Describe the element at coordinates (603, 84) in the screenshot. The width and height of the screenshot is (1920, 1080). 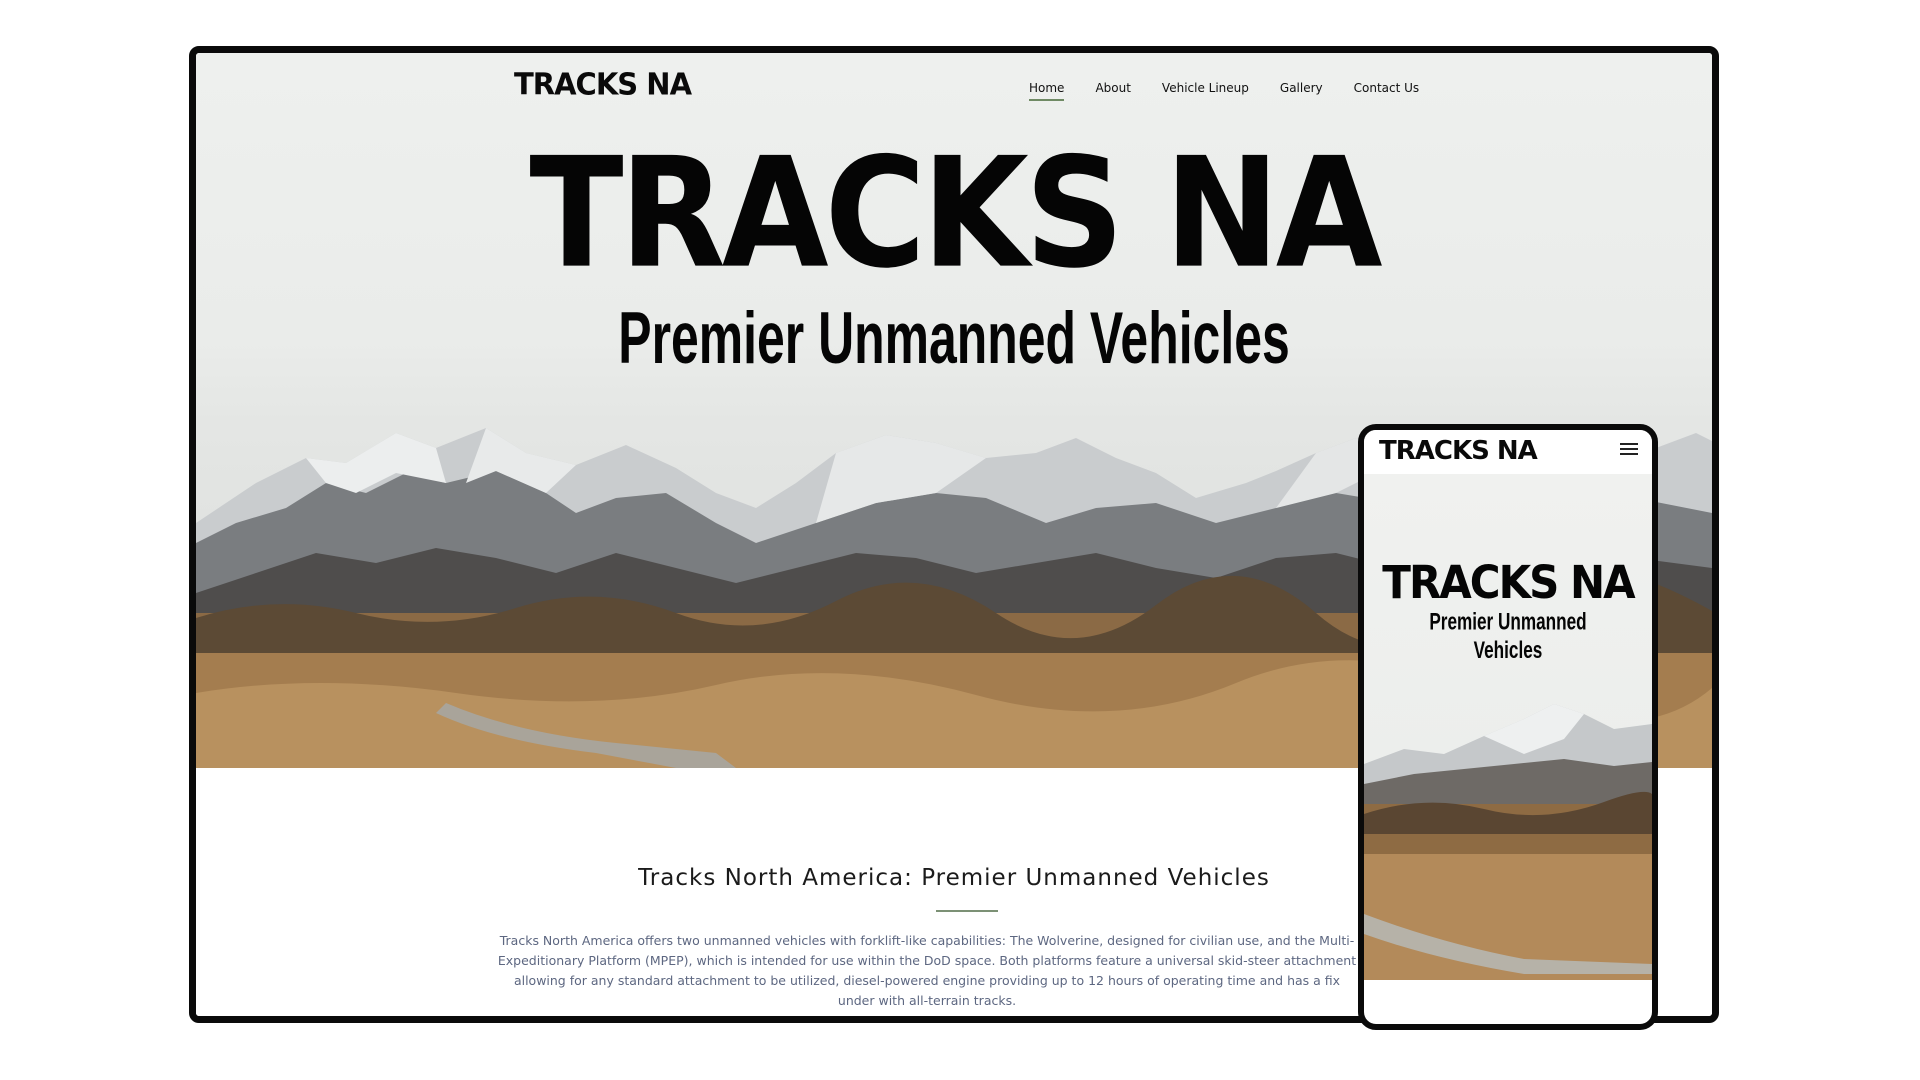
I see `site-logo: TRACKS NA` at that location.